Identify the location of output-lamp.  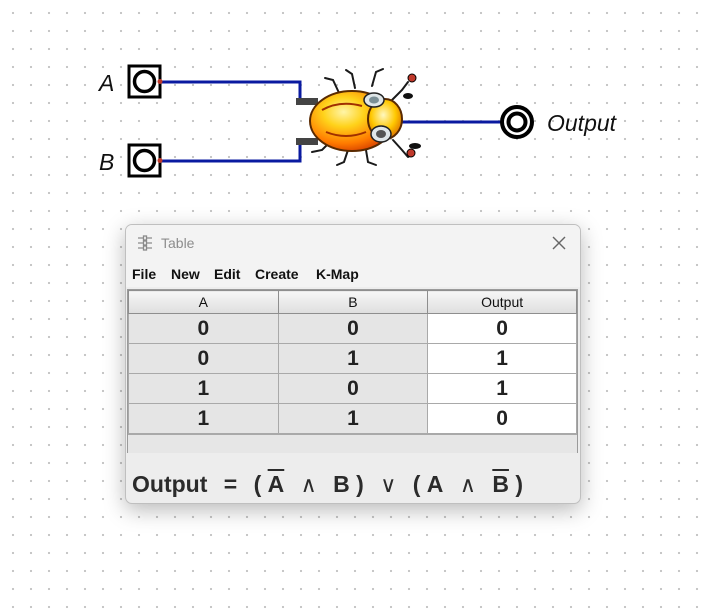
(517, 122).